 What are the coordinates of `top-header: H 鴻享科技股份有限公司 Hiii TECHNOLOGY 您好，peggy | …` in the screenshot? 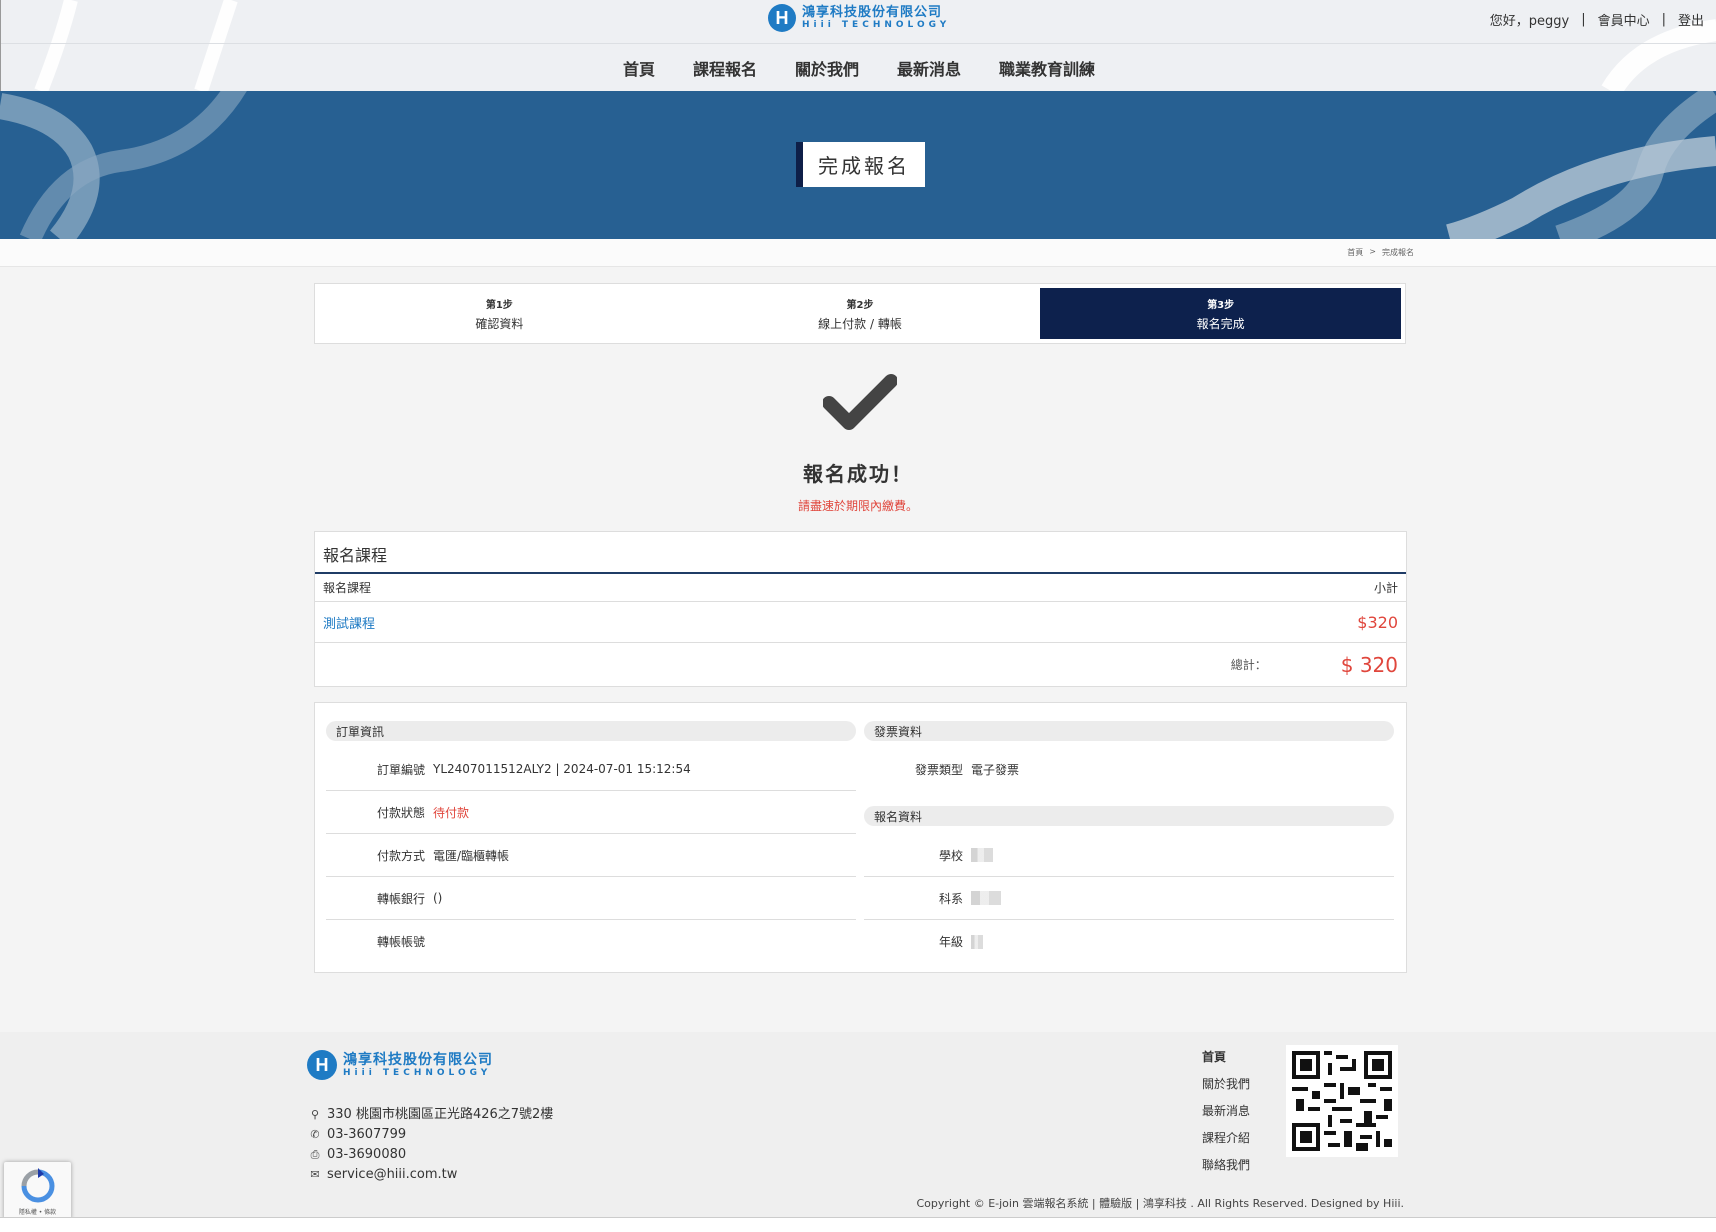 It's located at (858, 45).